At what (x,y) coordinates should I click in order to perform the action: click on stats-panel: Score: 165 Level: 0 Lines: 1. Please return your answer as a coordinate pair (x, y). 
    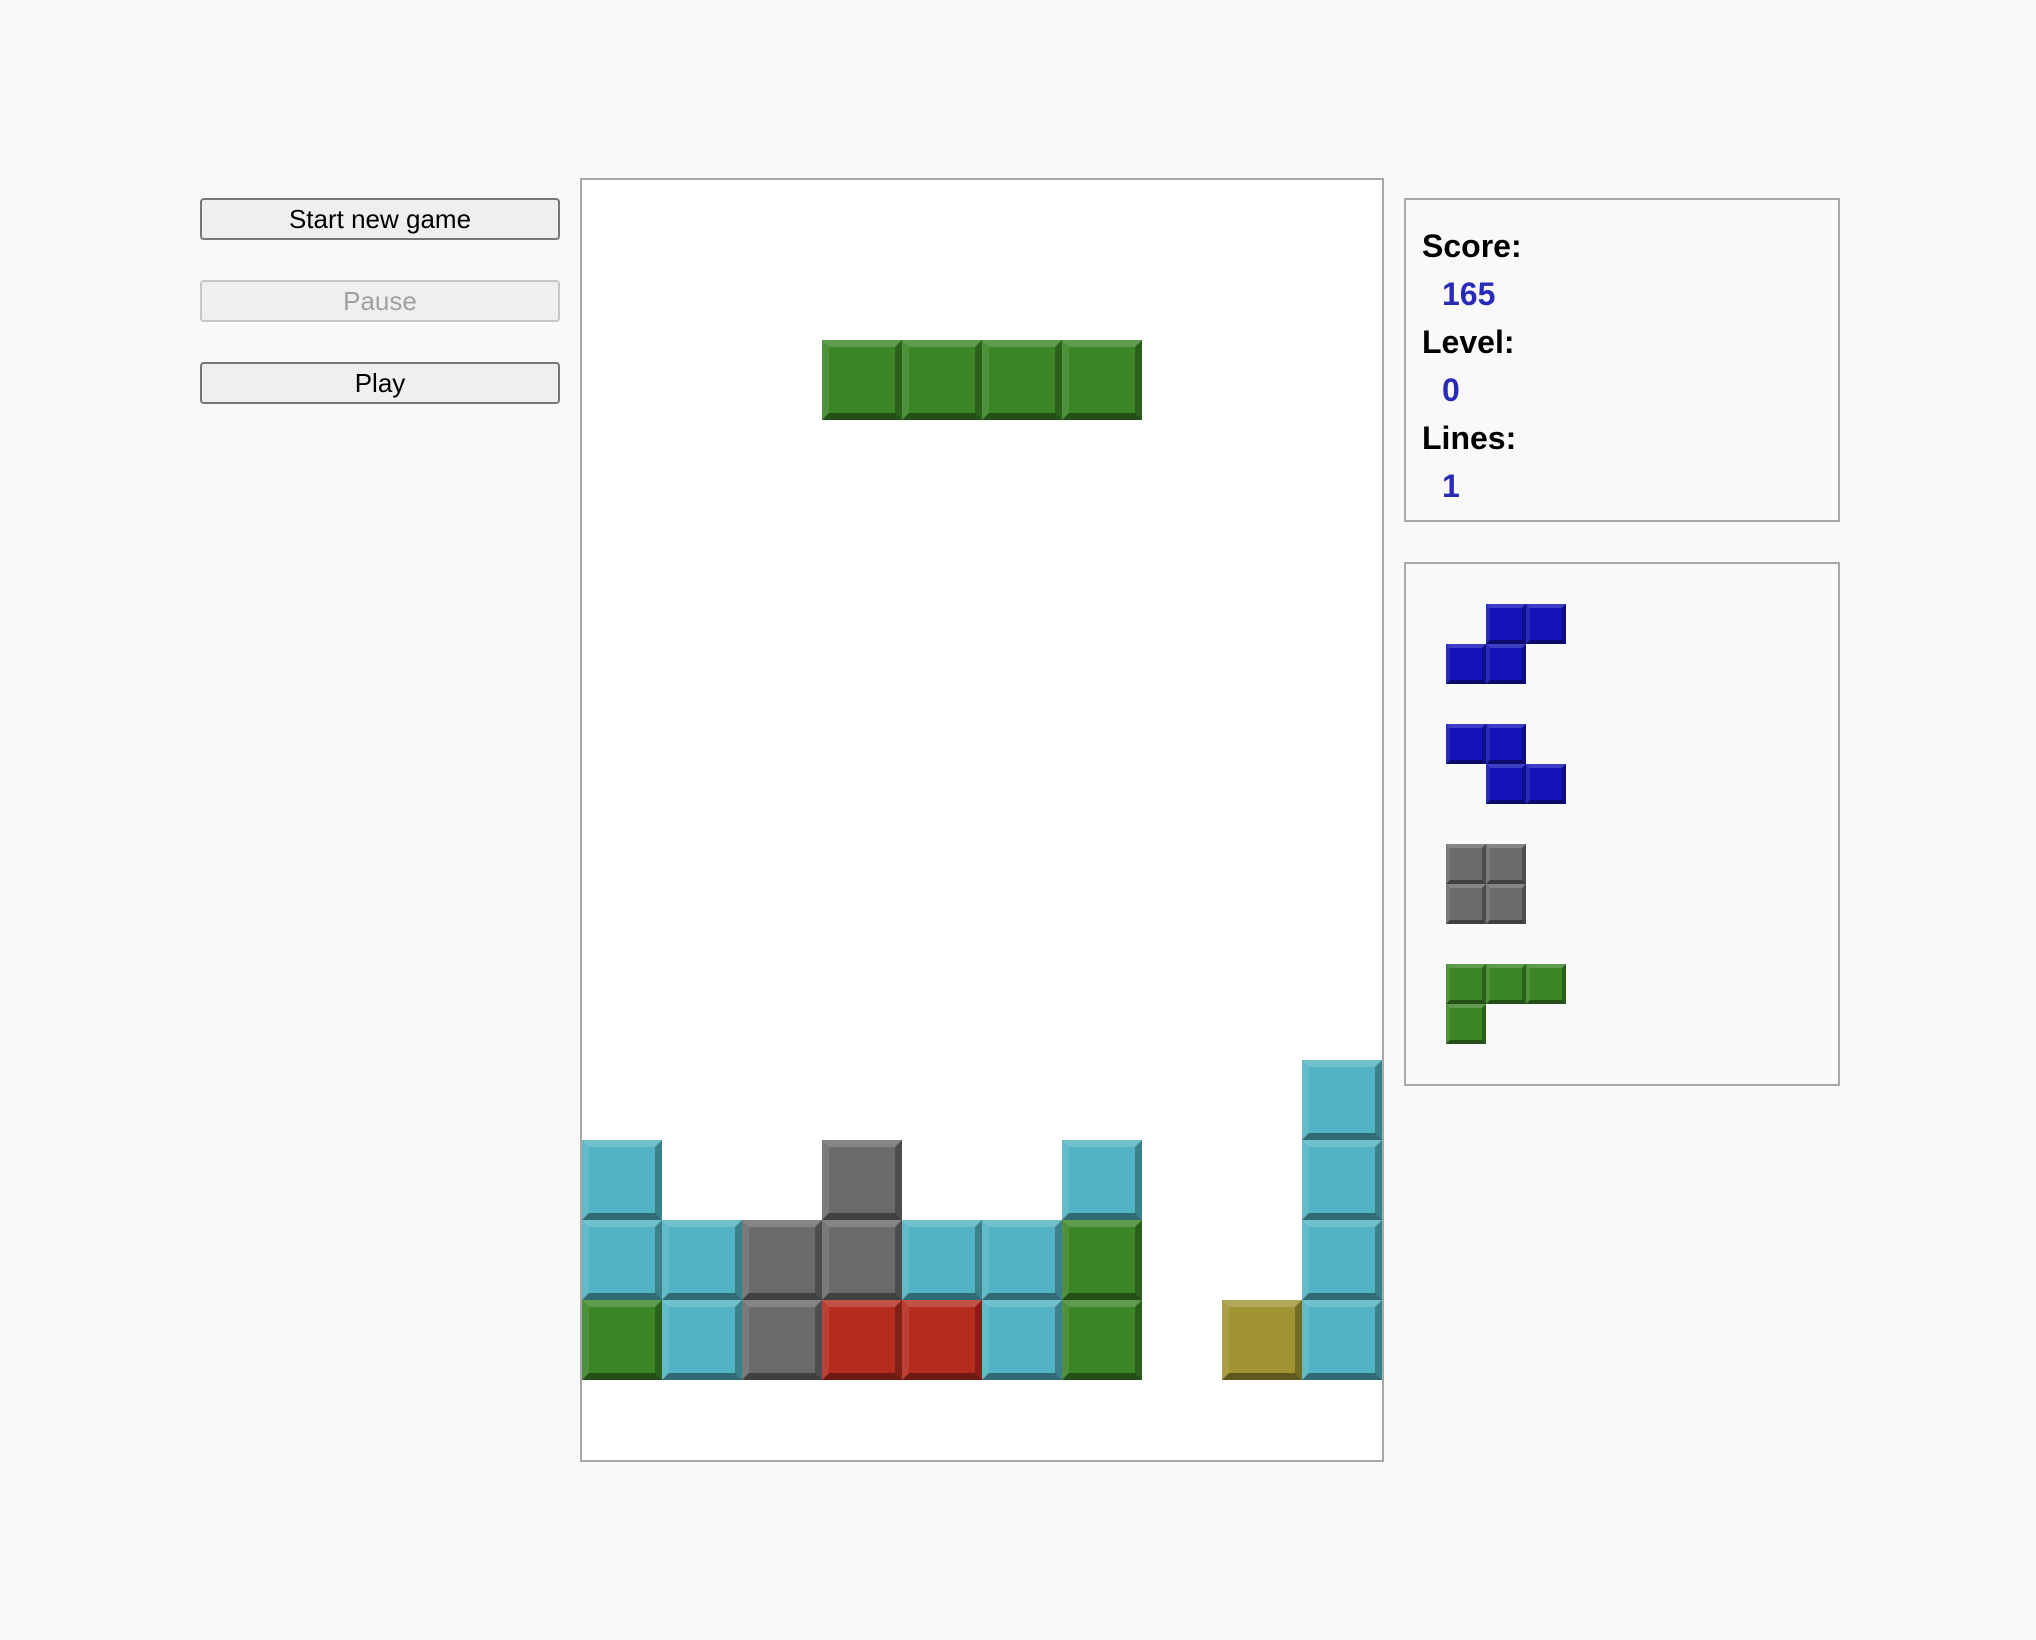
    Looking at the image, I should click on (1622, 360).